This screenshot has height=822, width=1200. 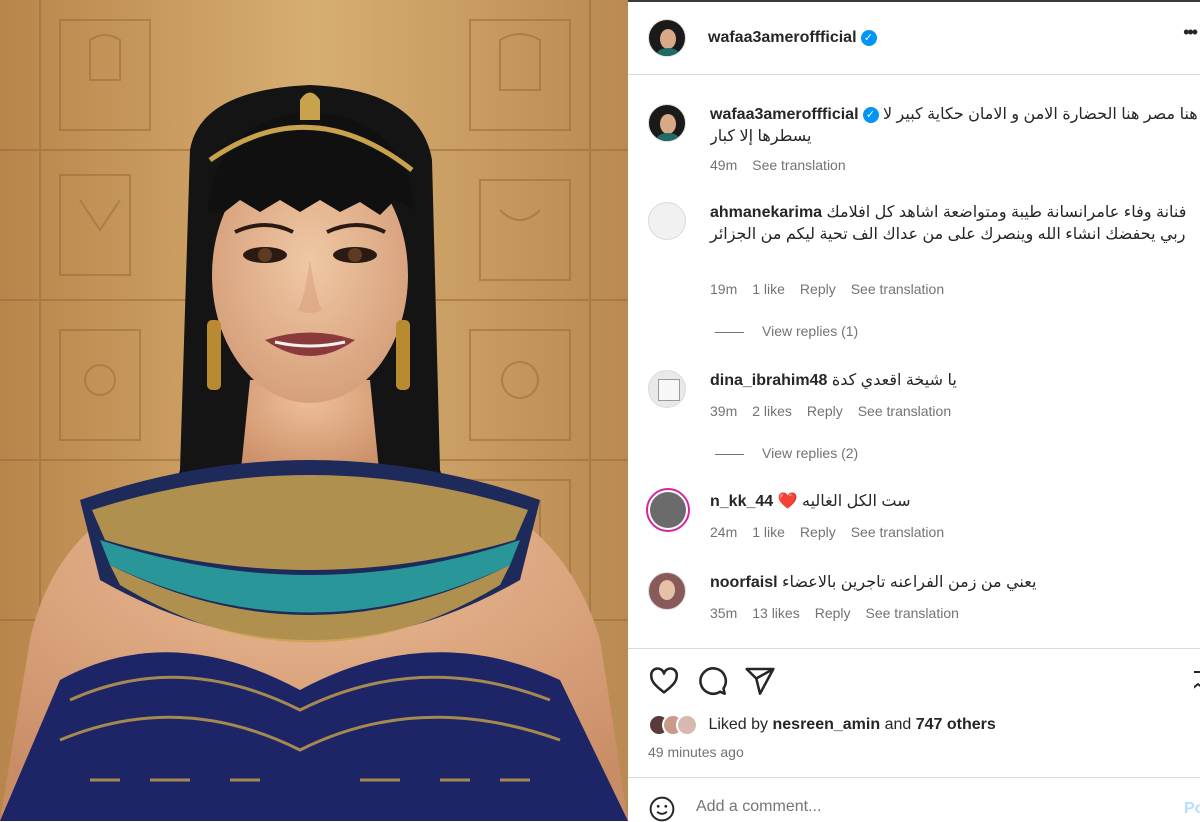 I want to click on comment-meta: 35m 13 likes Reply See translation, so click(x=842, y=613).